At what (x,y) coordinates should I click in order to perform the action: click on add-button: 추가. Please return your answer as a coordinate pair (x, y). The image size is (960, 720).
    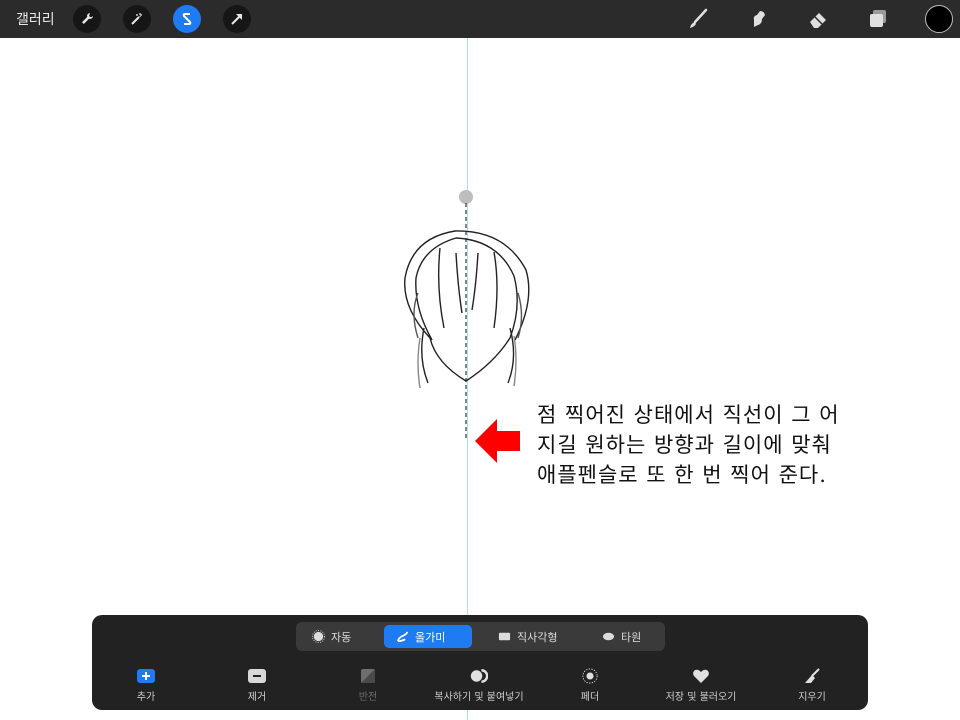
    Looking at the image, I should click on (146, 685).